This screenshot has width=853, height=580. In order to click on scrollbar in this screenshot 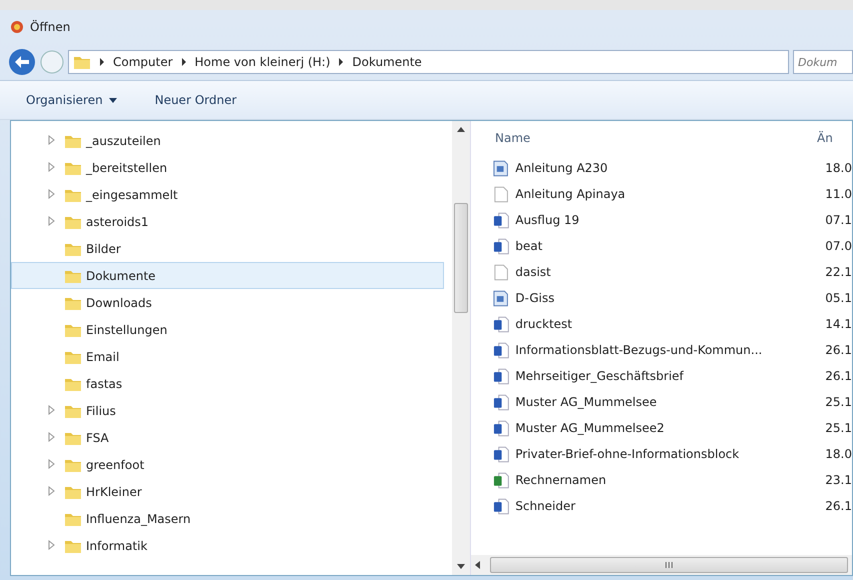, I will do `click(461, 348)`.